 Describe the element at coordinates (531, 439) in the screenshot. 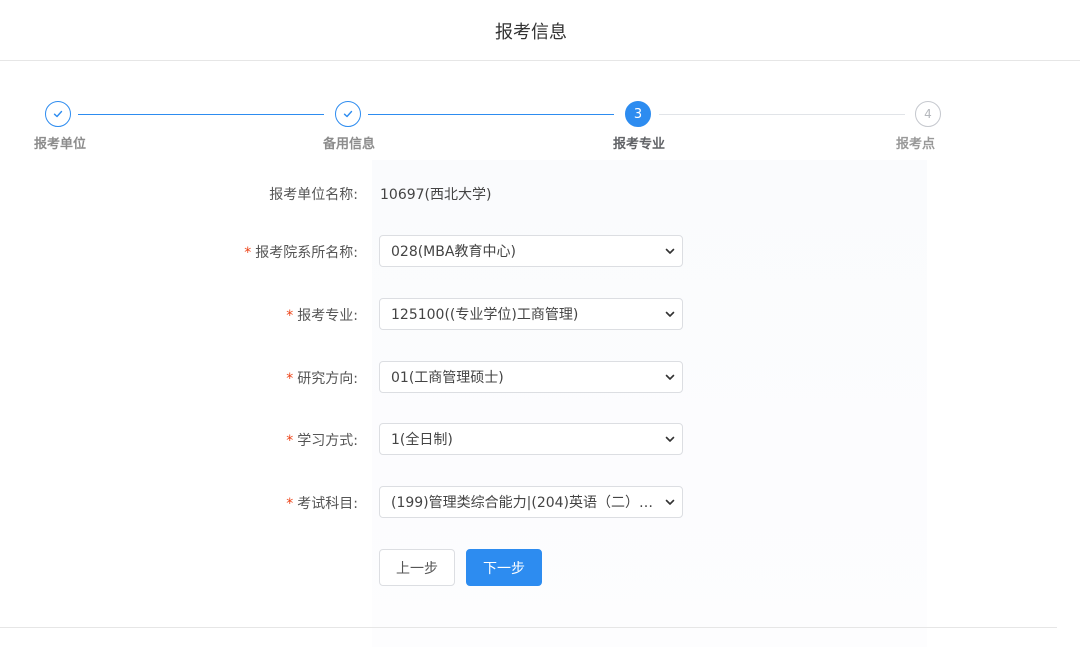

I see `study-mode-select: 1(全日制)` at that location.